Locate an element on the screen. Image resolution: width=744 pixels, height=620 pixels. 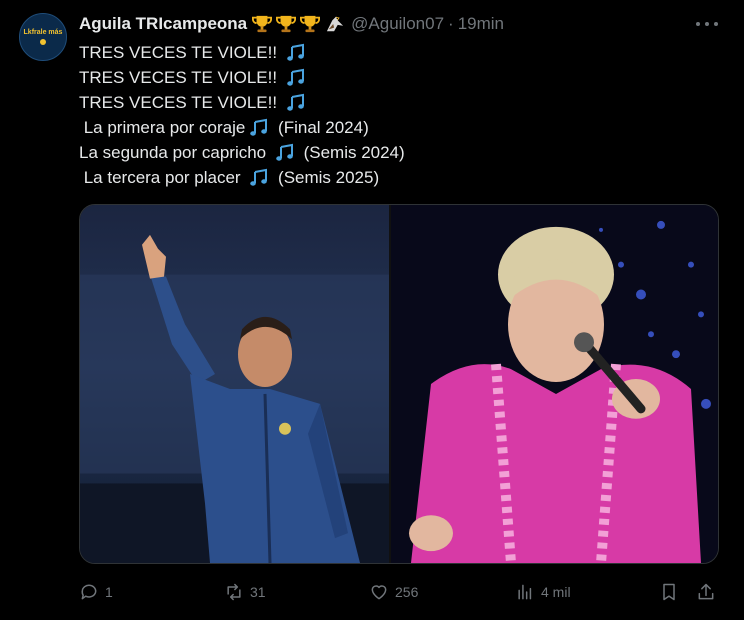
action-bar: 1 31 256 4 mil is located at coordinates (399, 592).